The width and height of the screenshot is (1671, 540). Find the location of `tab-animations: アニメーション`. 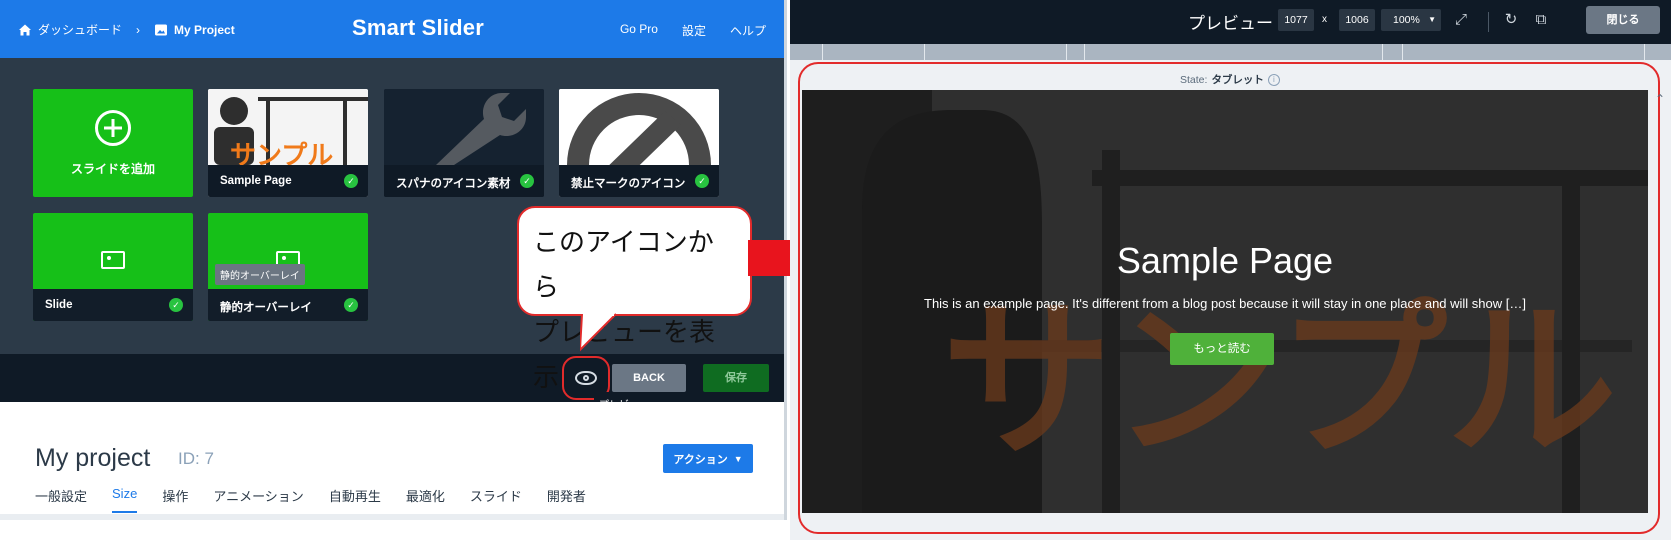

tab-animations: アニメーション is located at coordinates (258, 499).